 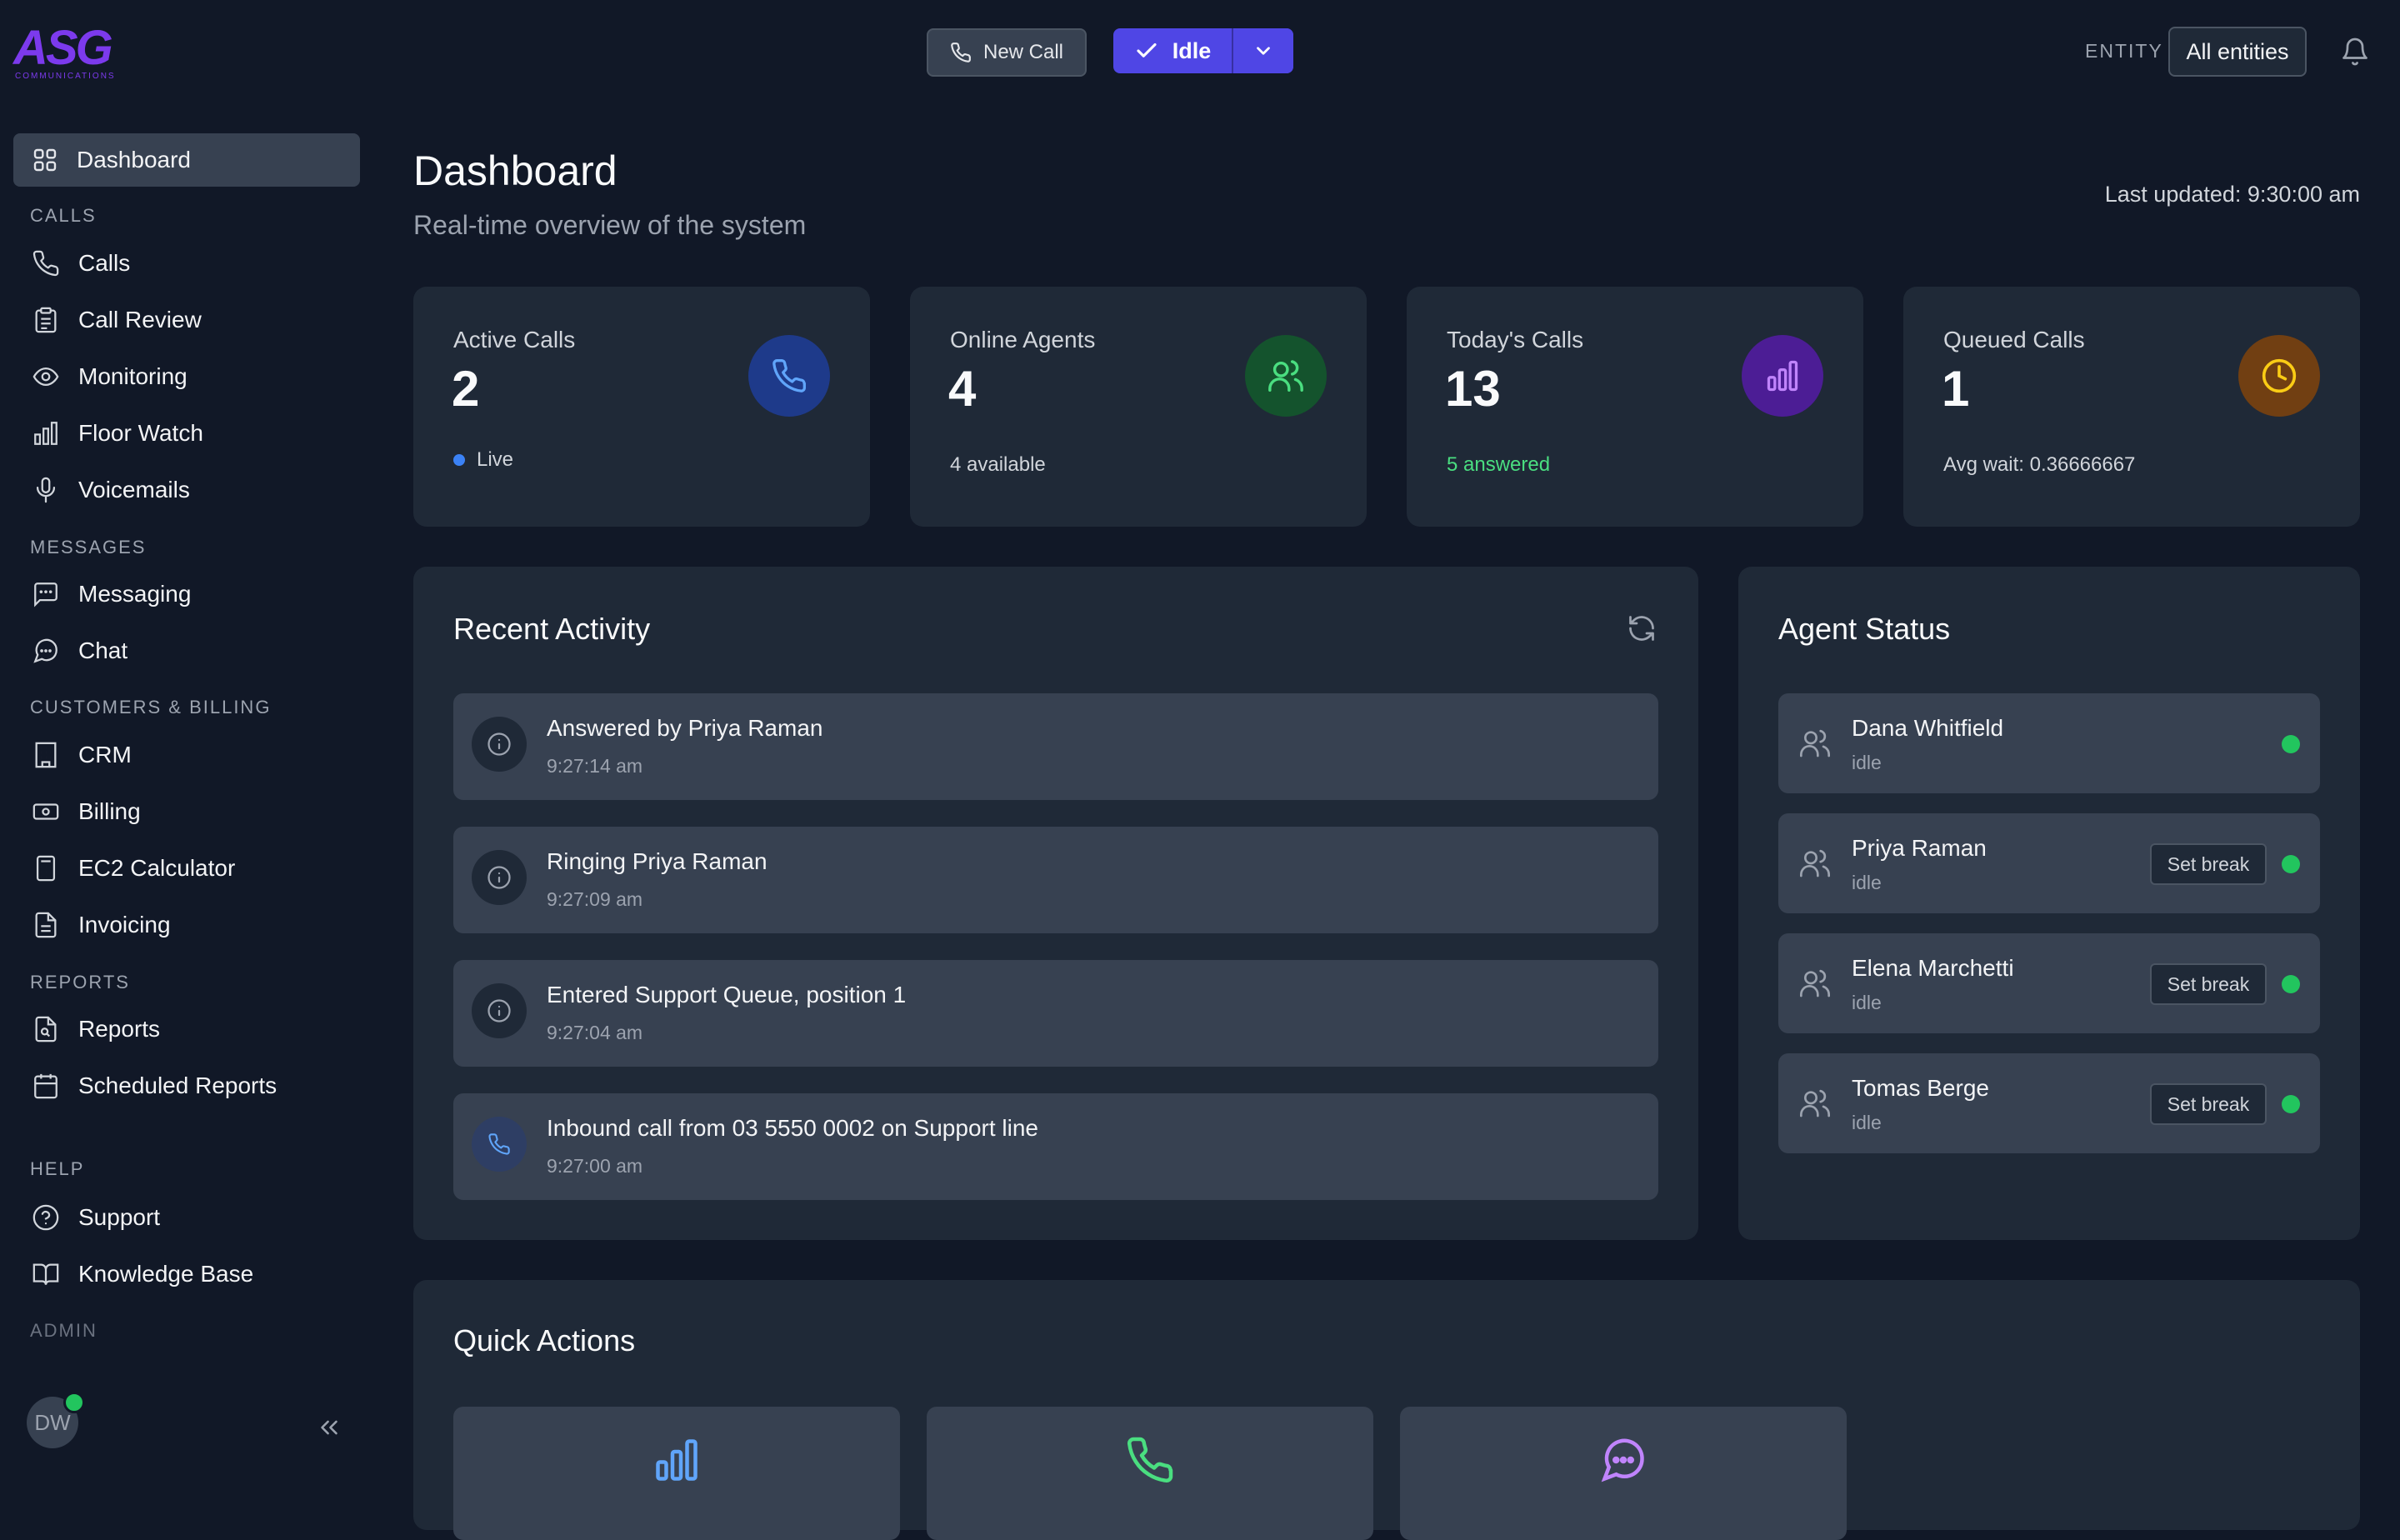 What do you see at coordinates (2232, 194) in the screenshot?
I see `last-updated: Last updated: 9:30:00 am` at bounding box center [2232, 194].